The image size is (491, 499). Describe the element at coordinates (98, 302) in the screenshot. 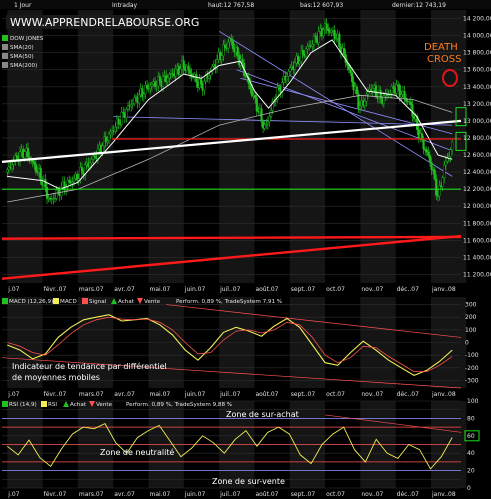

I see `macd-legend-signal: Signal` at that location.